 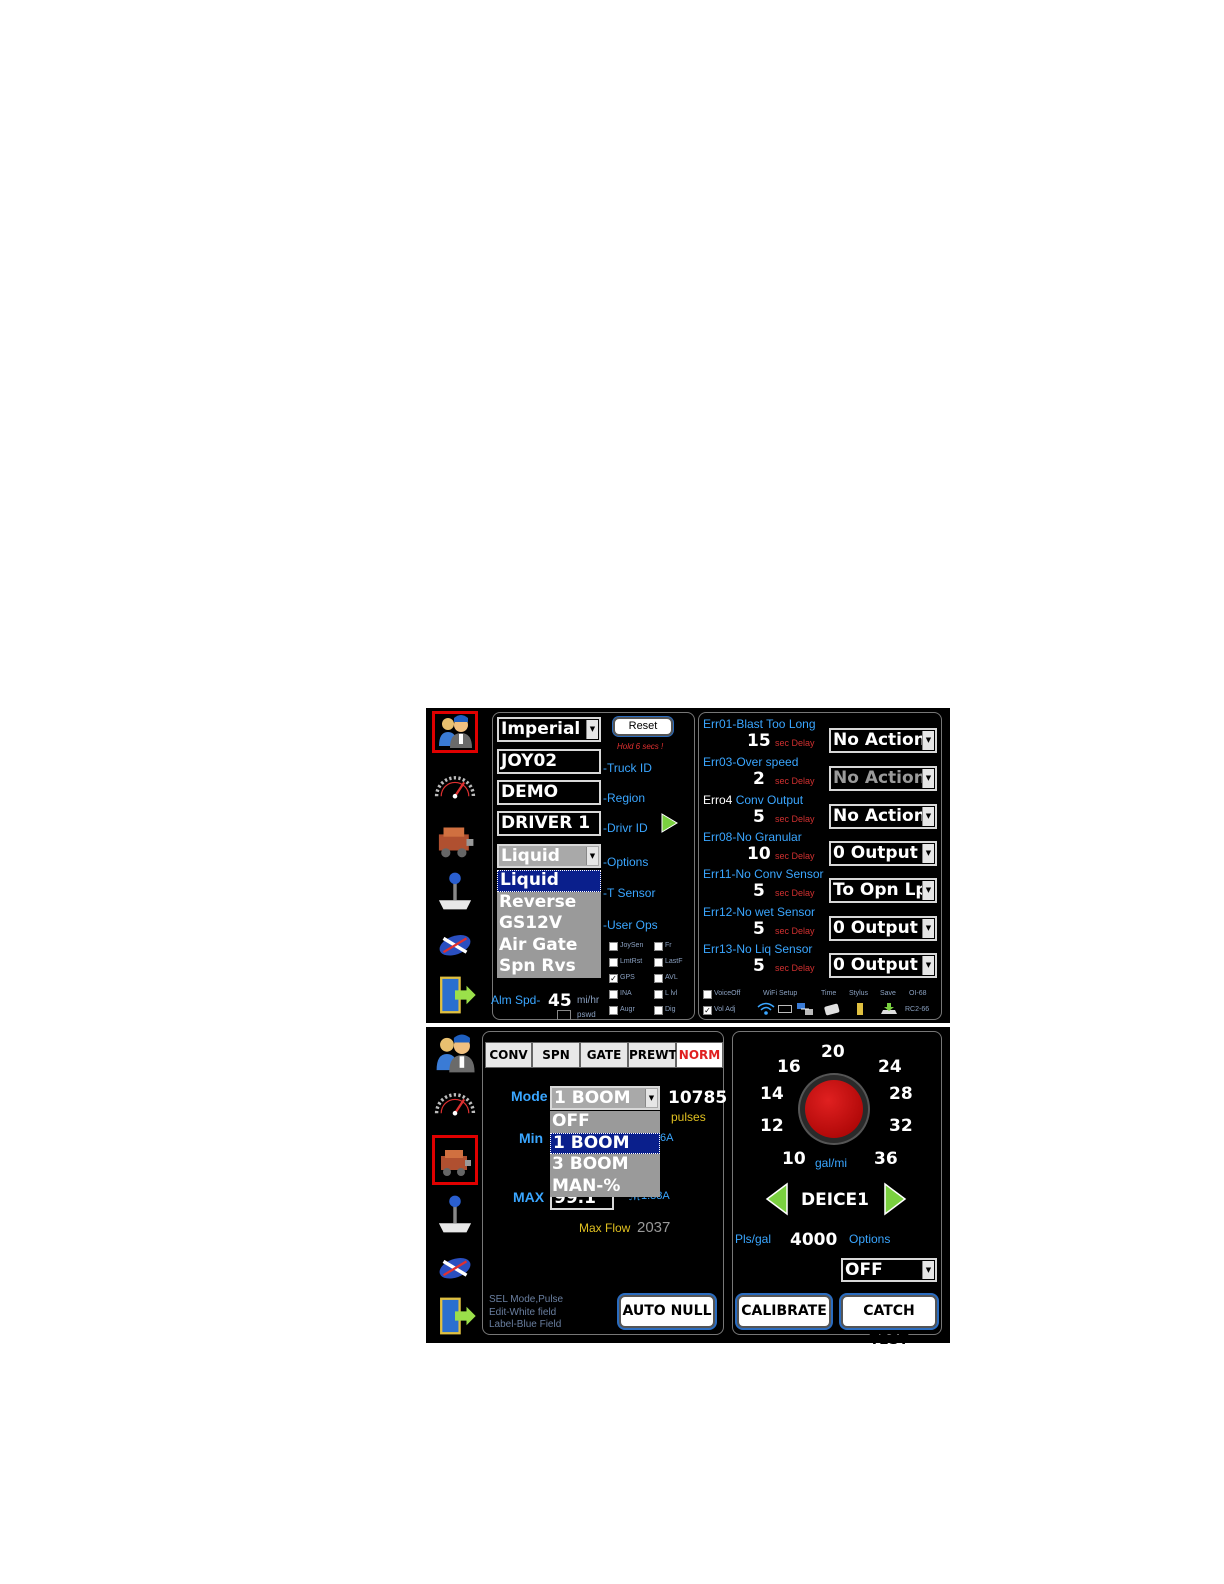 What do you see at coordinates (627, 977) in the screenshot?
I see `feature-checkbox-label: GPS` at bounding box center [627, 977].